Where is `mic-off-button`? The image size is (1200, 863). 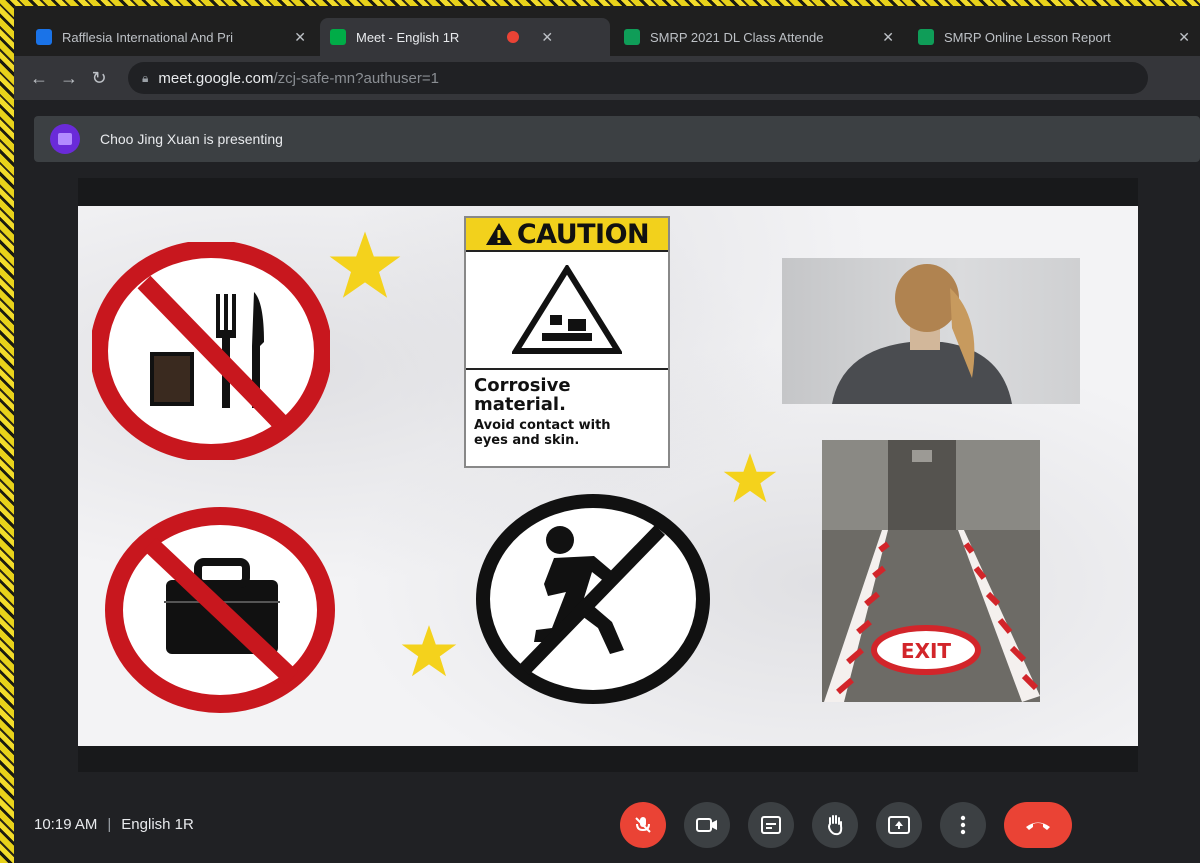
mic-off-button is located at coordinates (643, 825).